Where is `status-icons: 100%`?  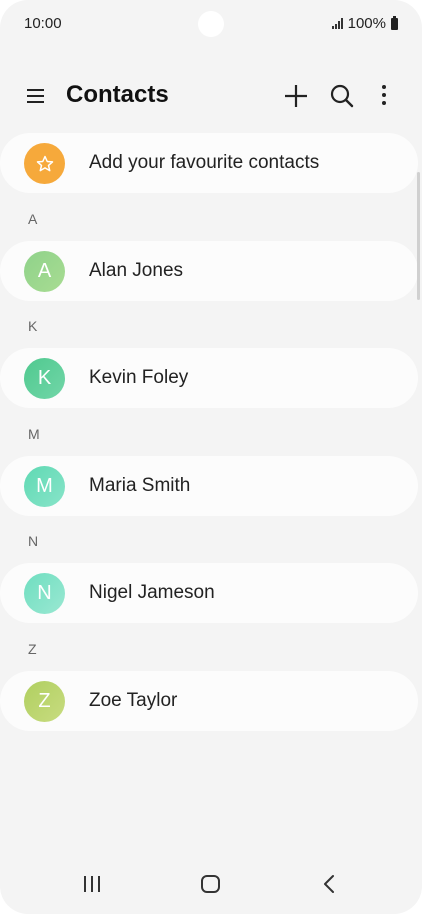
status-icons: 100% is located at coordinates (364, 23).